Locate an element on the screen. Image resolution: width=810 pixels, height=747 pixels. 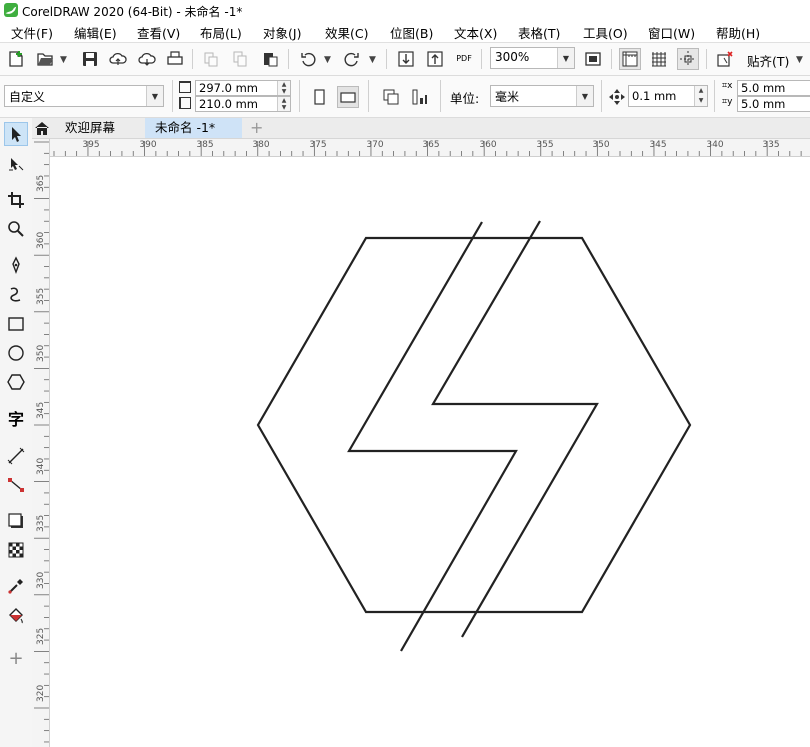
menu-table: 表格(T) is located at coordinates (539, 32).